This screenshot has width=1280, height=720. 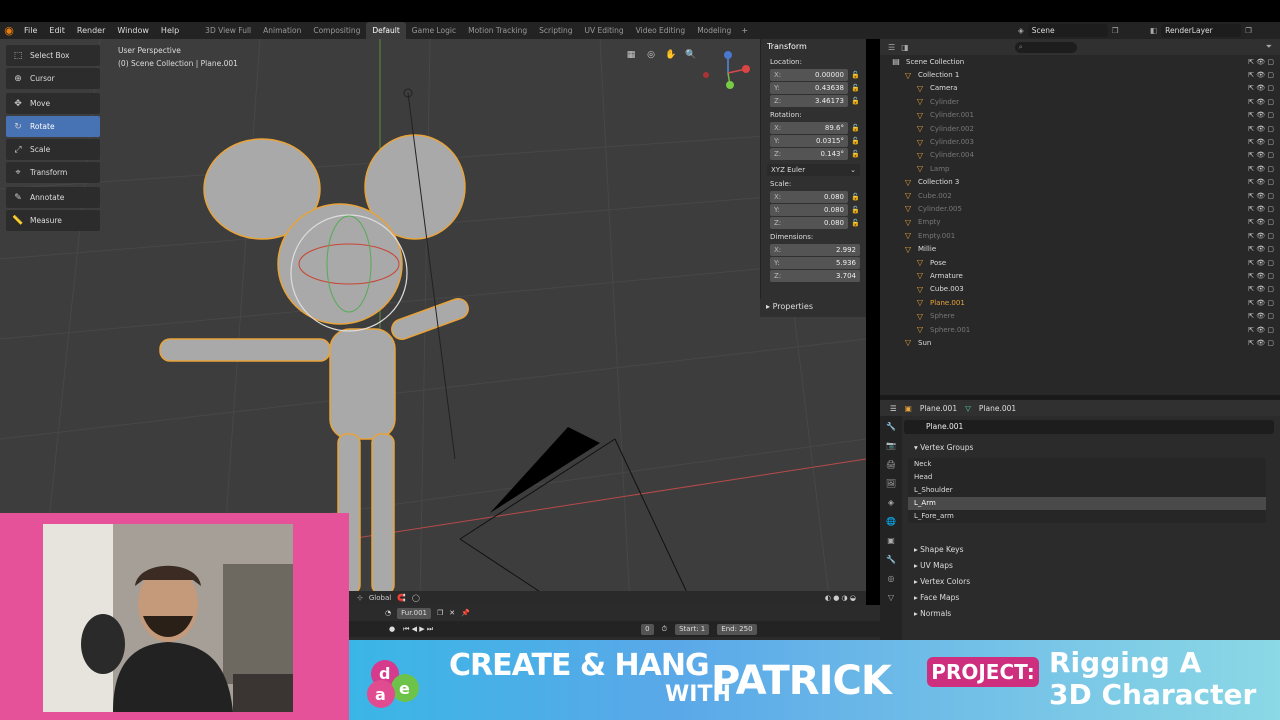 What do you see at coordinates (809, 128) in the screenshot?
I see `rotation-x-field: X: 89.6°` at bounding box center [809, 128].